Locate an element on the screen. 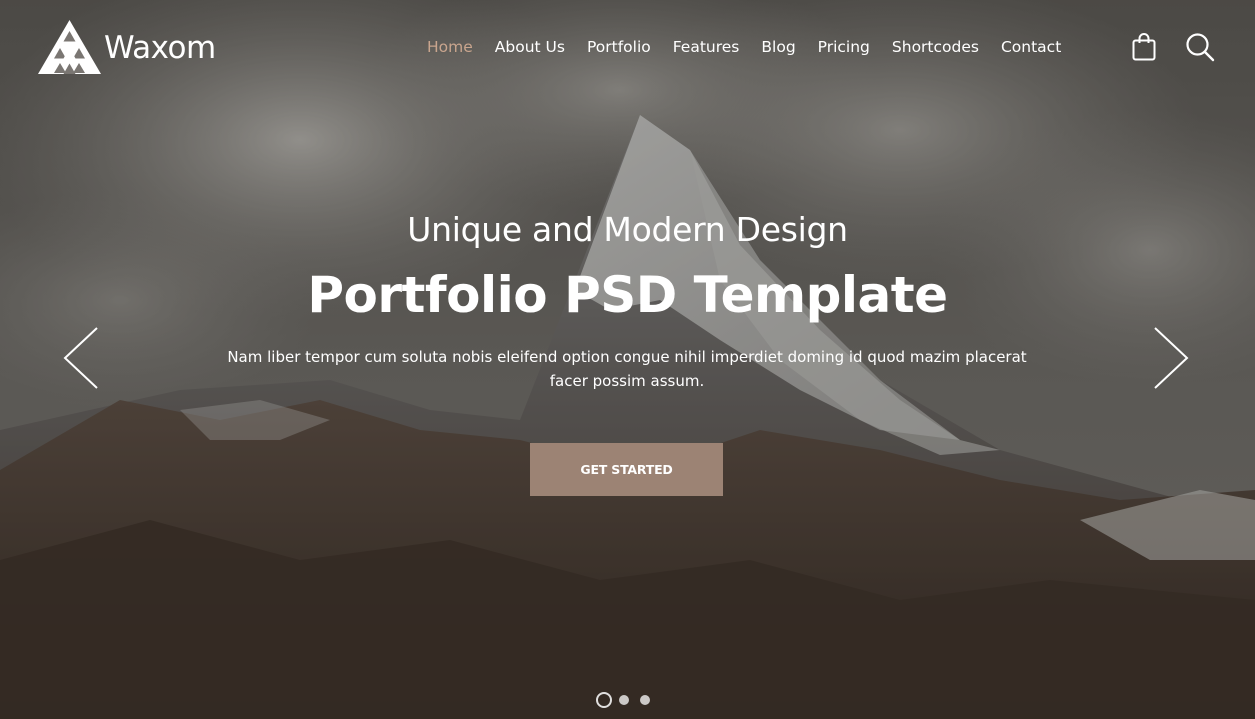  nav-item-contact: Contact is located at coordinates (1031, 47).